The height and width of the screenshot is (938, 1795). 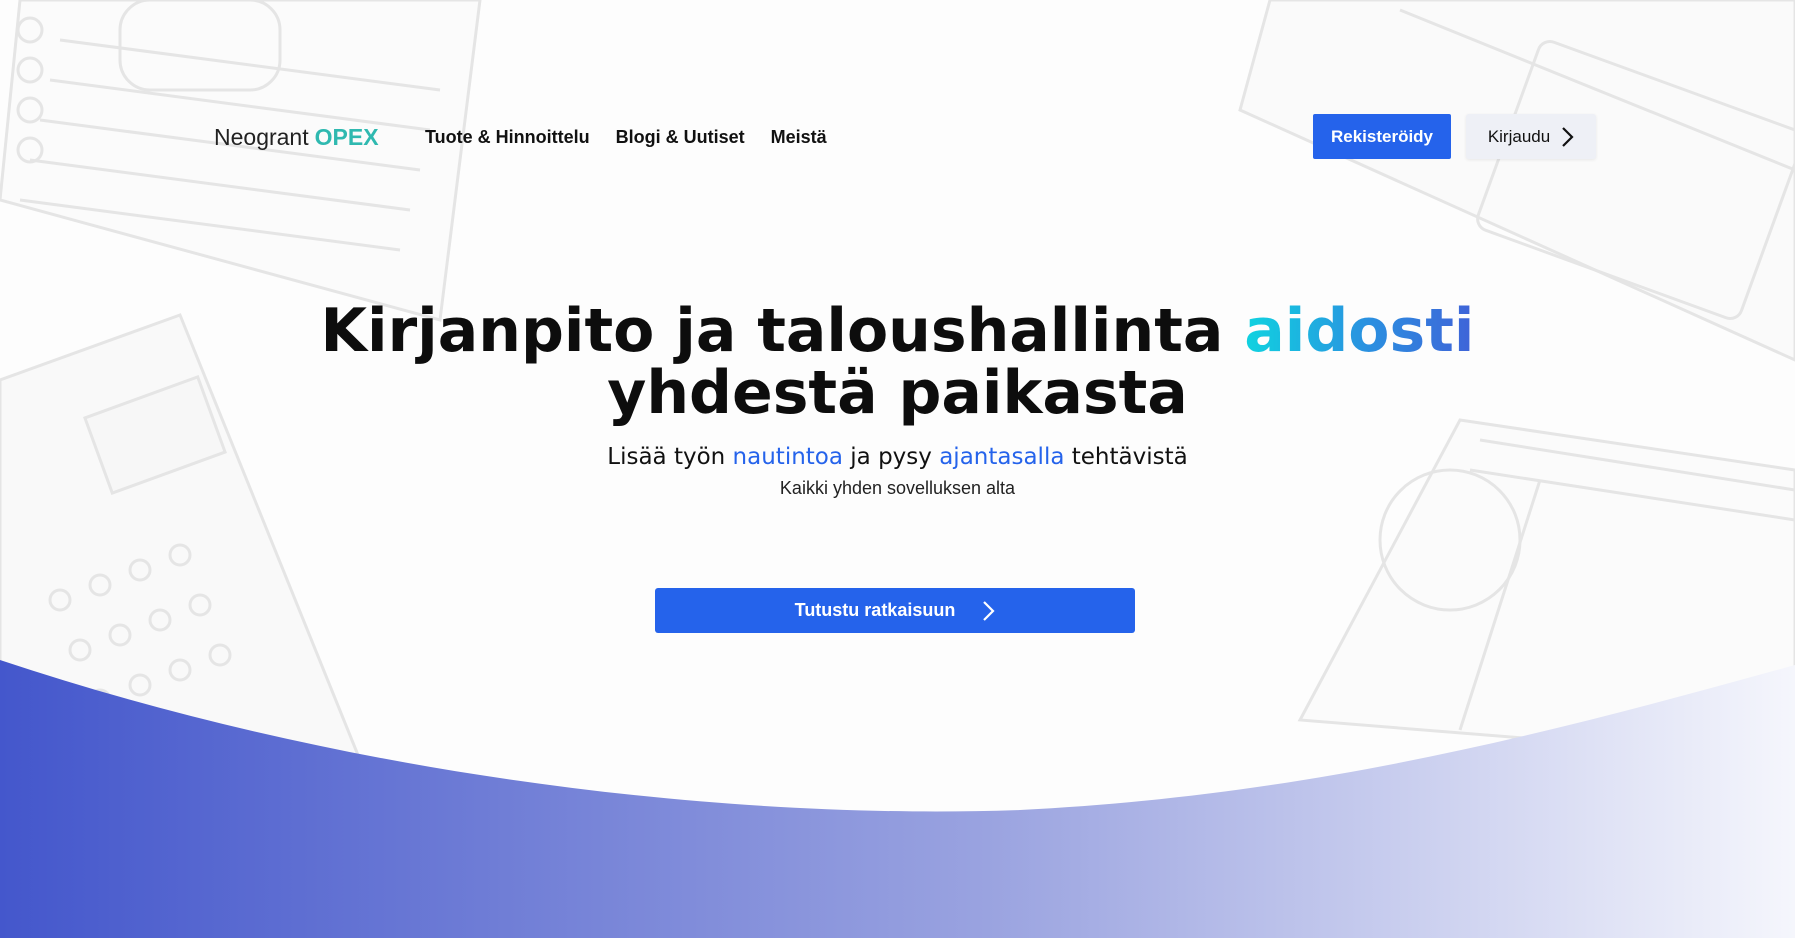 What do you see at coordinates (787, 457) in the screenshot?
I see `hero-sub-highlight-1: nautintoa` at bounding box center [787, 457].